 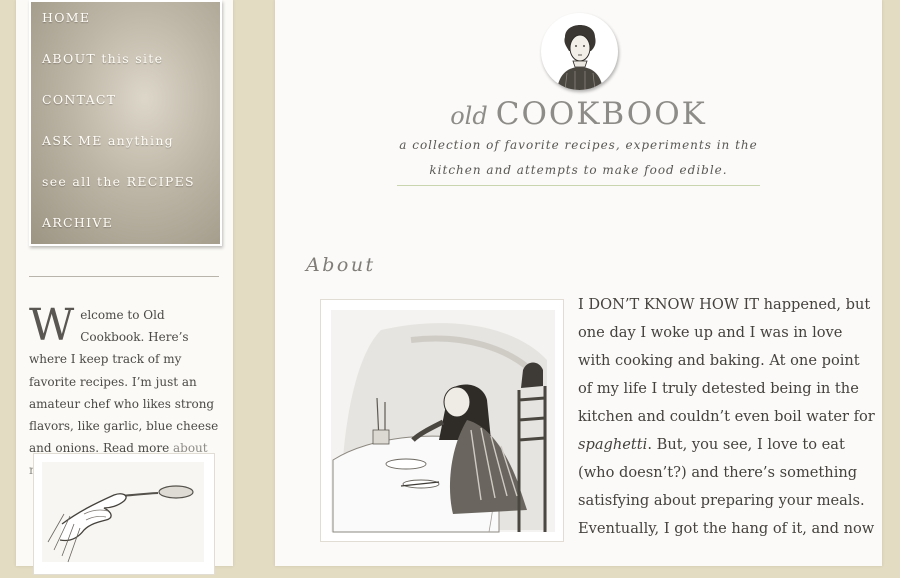 I want to click on welcome-dropcap: W, so click(x=52, y=325).